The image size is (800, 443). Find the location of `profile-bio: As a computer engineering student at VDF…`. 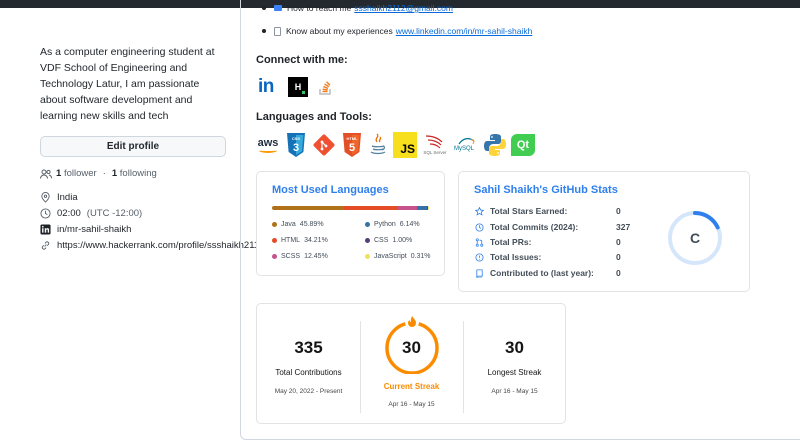

profile-bio: As a computer engineering student at VDF… is located at coordinates (127, 84).